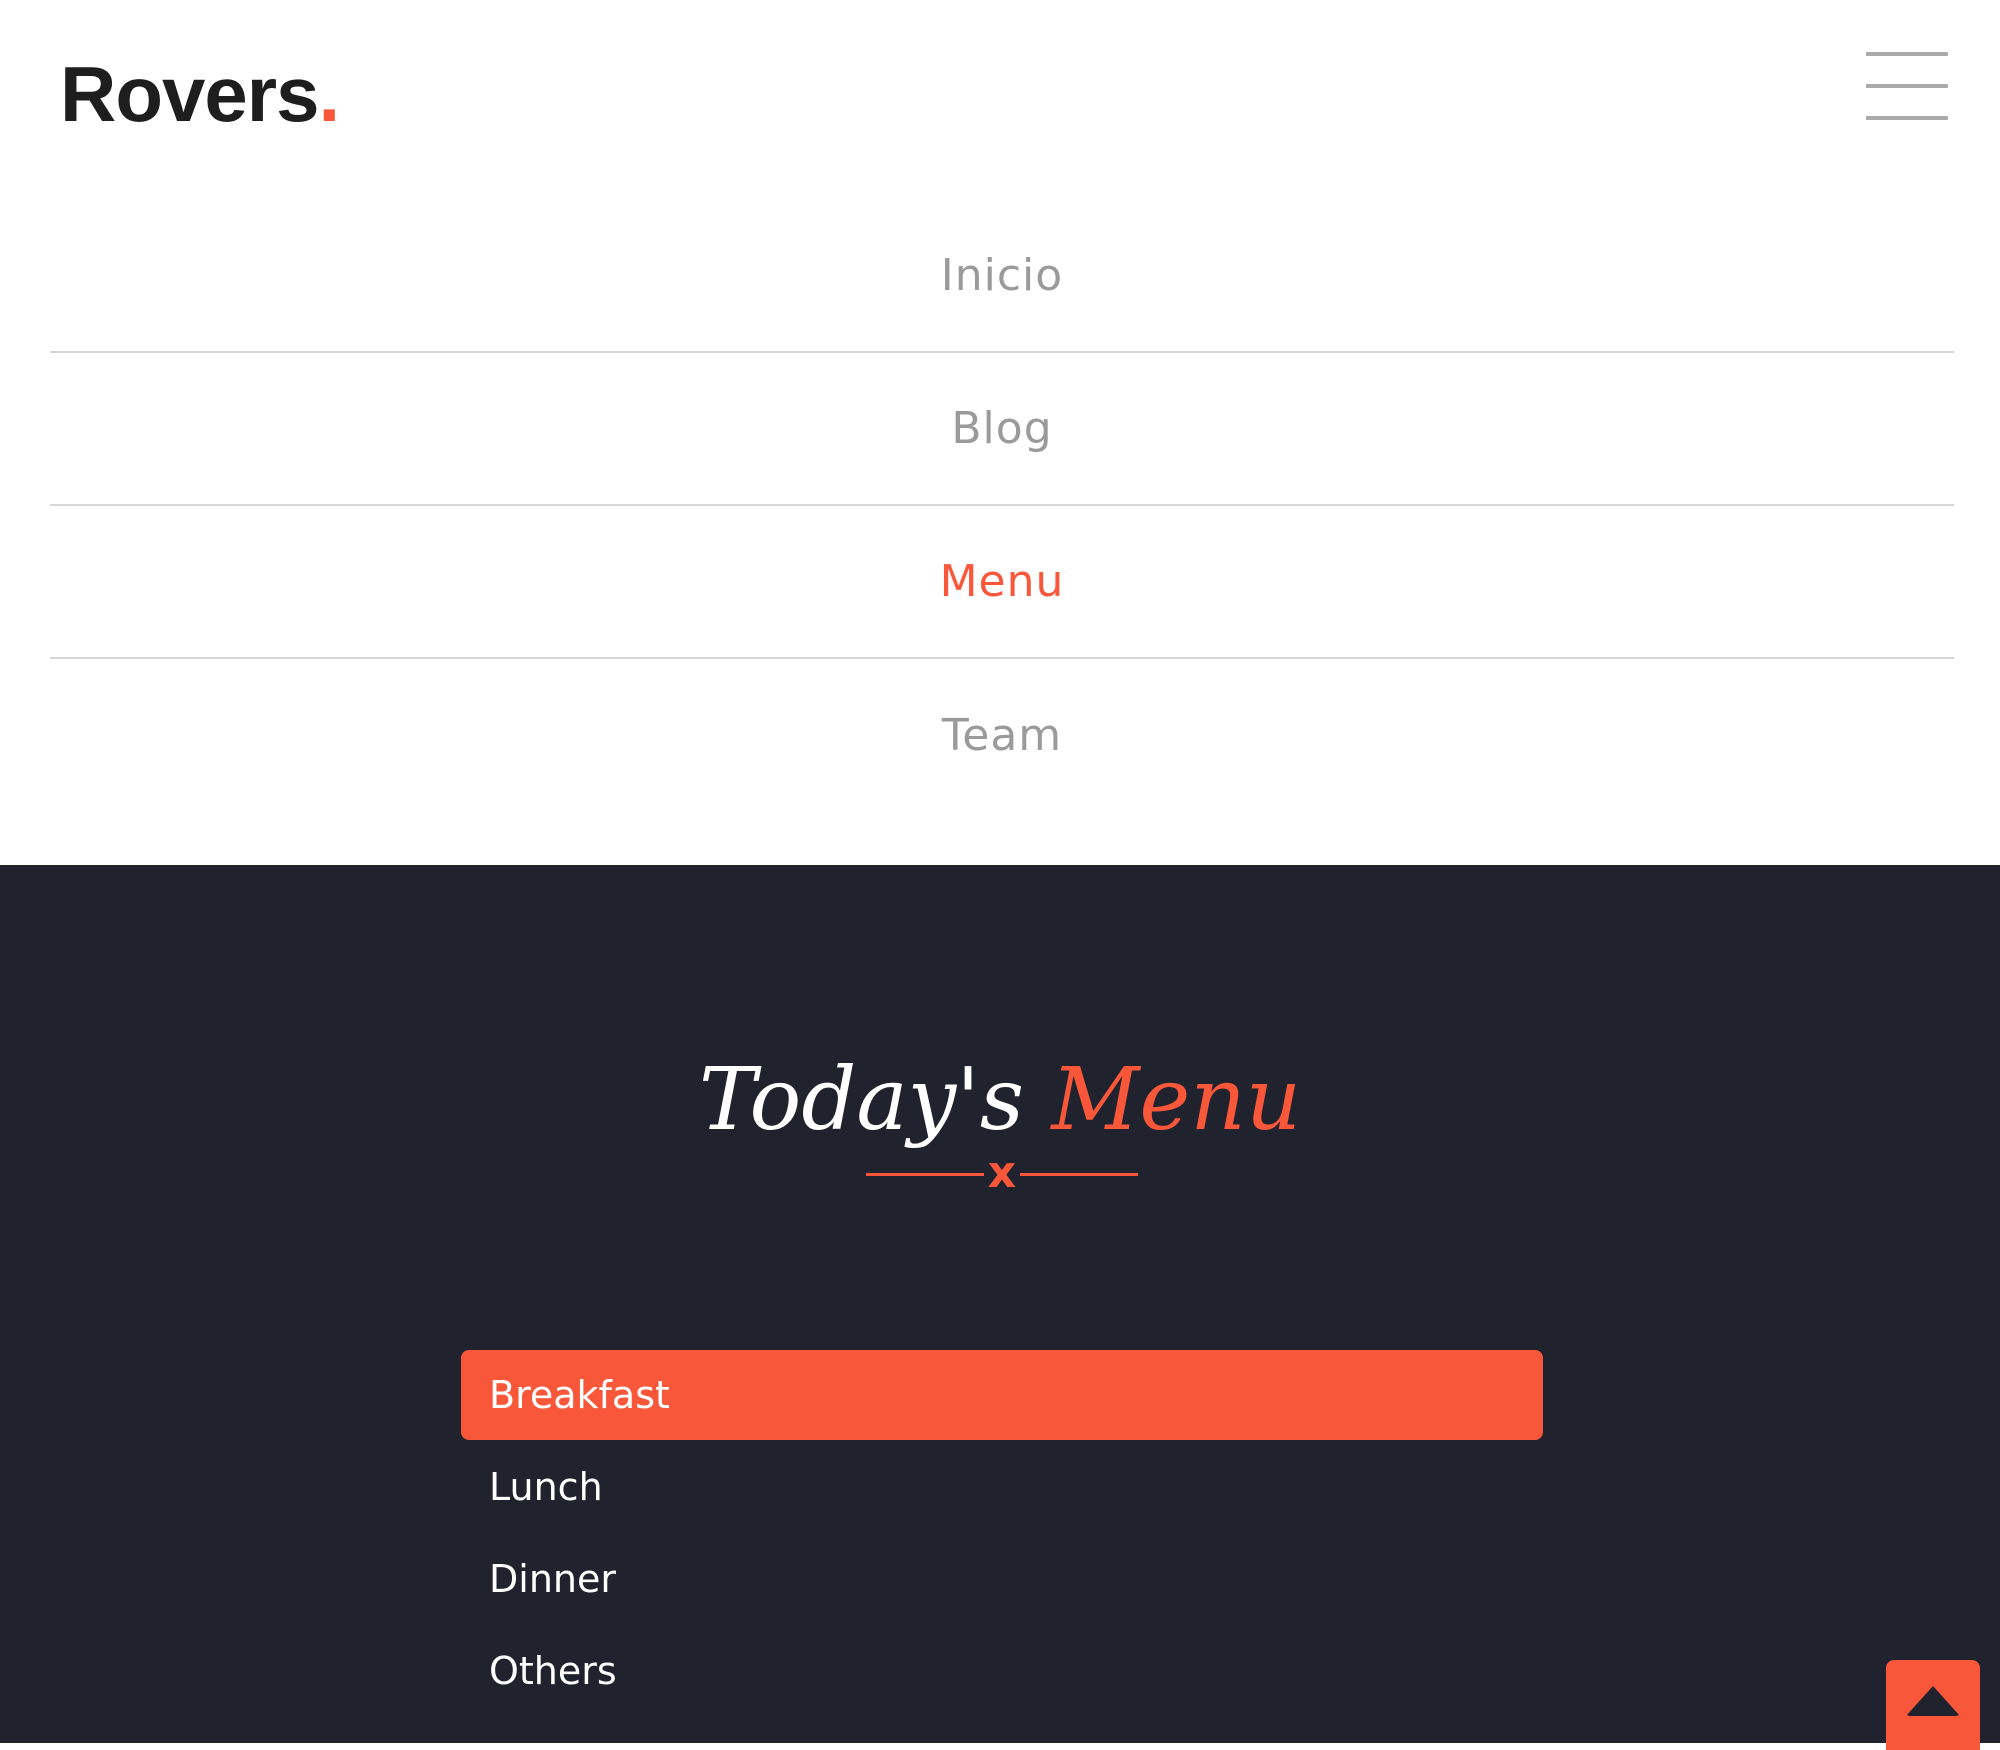  I want to click on brand-logo: Rovers., so click(200, 94).